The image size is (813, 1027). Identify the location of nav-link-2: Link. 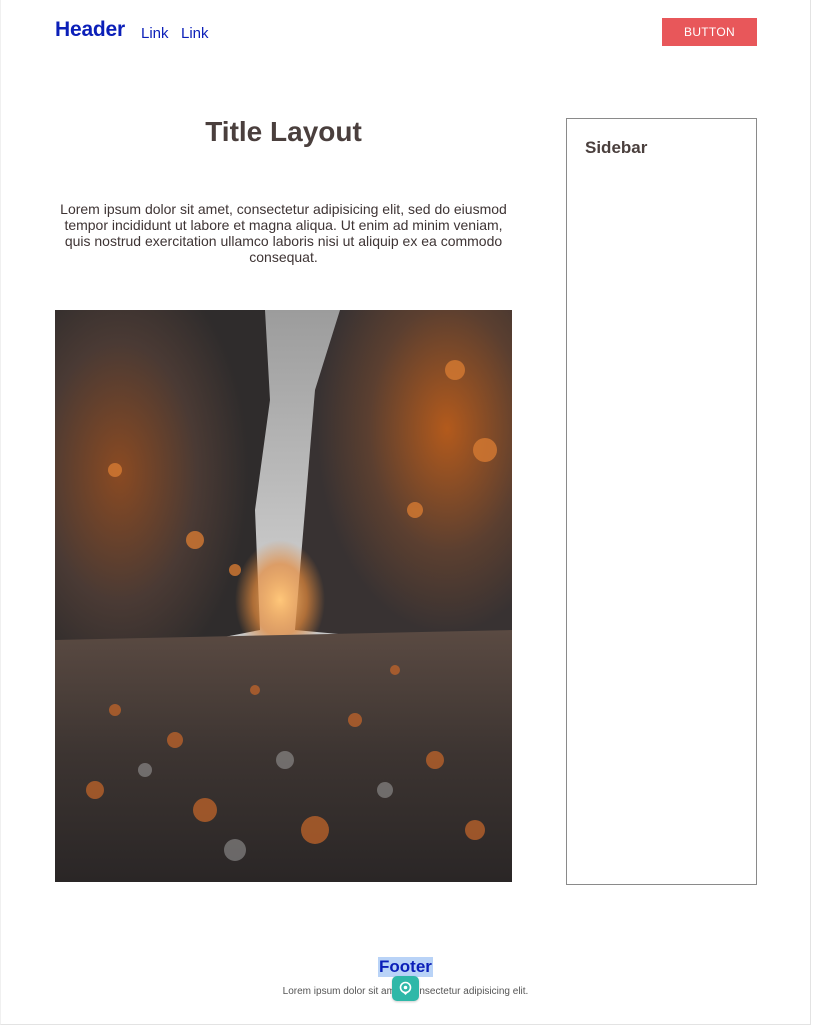
(195, 33).